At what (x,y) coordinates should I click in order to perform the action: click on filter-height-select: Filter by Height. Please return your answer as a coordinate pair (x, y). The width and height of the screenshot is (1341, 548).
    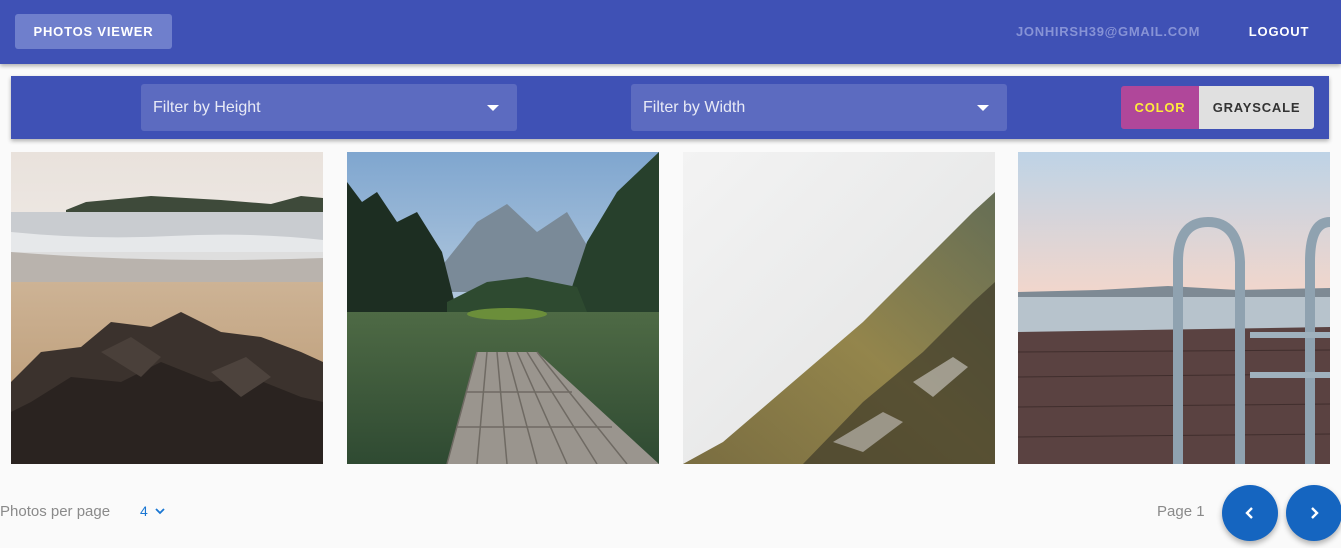
    Looking at the image, I should click on (329, 107).